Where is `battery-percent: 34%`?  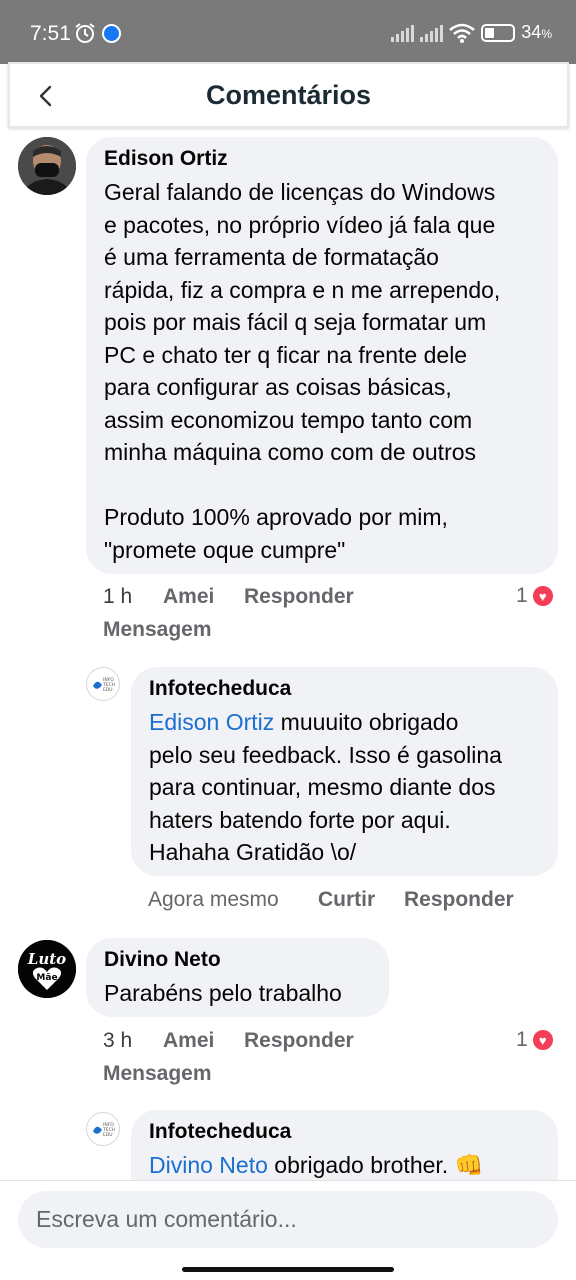
battery-percent: 34% is located at coordinates (536, 32).